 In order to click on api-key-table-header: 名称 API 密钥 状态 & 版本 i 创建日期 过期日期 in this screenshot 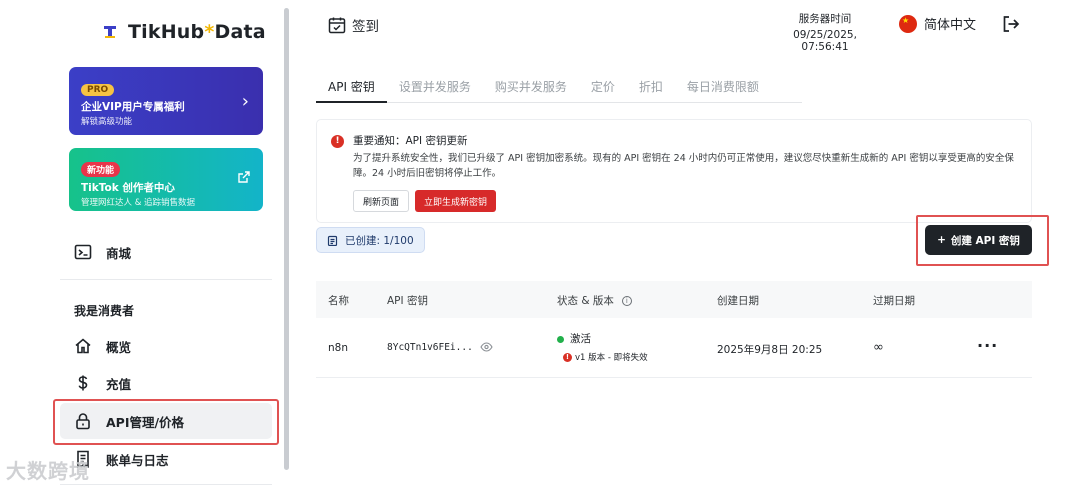, I will do `click(674, 299)`.